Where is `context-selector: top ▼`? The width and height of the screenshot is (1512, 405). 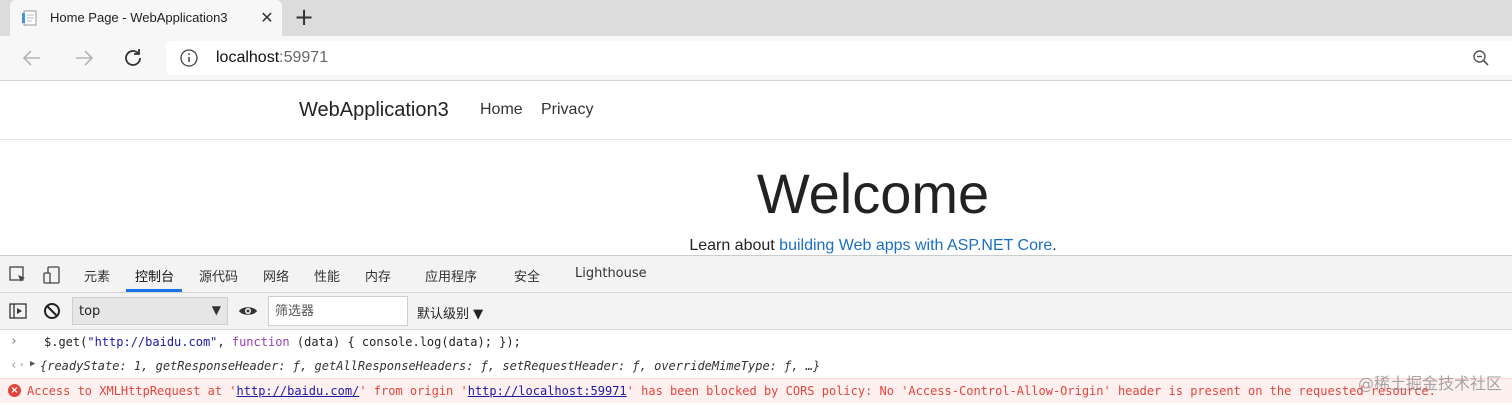 context-selector: top ▼ is located at coordinates (150, 311).